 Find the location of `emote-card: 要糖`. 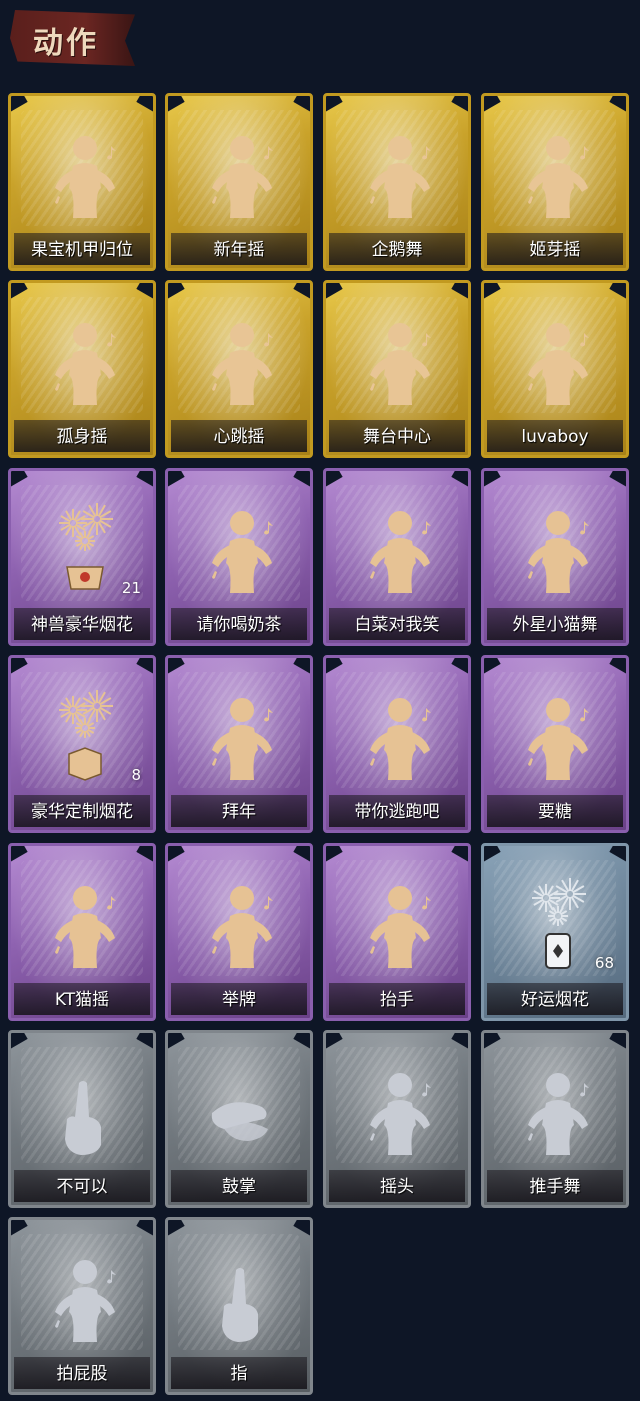

emote-card: 要糖 is located at coordinates (555, 744).